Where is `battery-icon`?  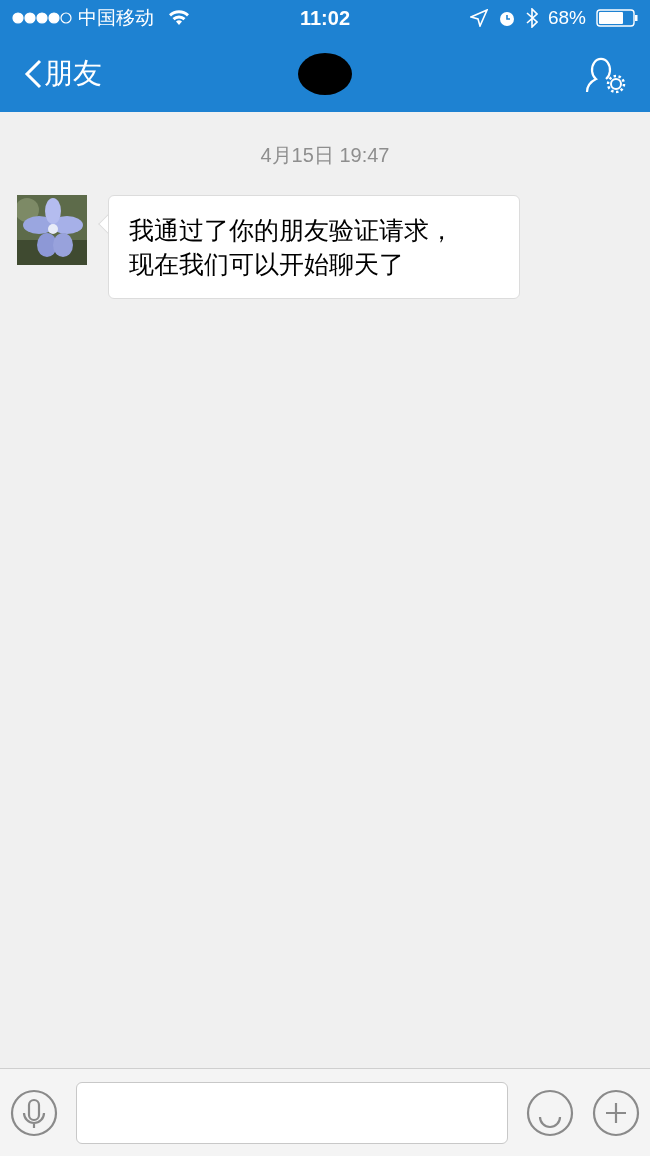 battery-icon is located at coordinates (617, 18).